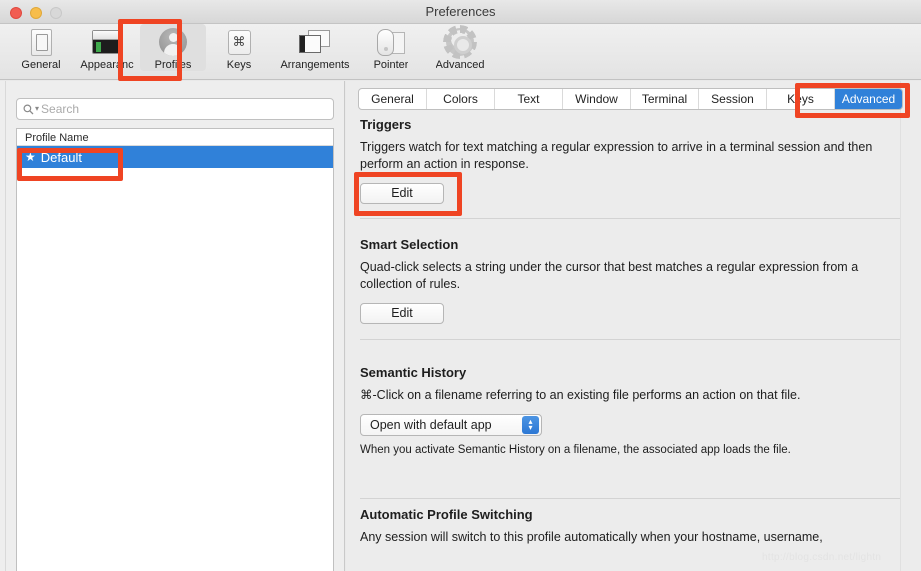  What do you see at coordinates (175, 157) in the screenshot?
I see `profile-row-default: ★ Default` at bounding box center [175, 157].